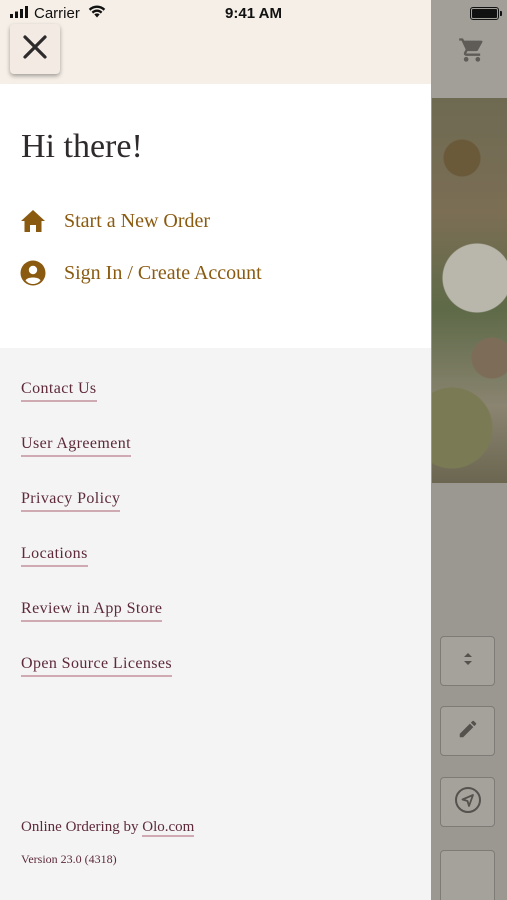  Describe the element at coordinates (69, 859) in the screenshot. I see `version-label: Version 23.0 (4318)` at that location.